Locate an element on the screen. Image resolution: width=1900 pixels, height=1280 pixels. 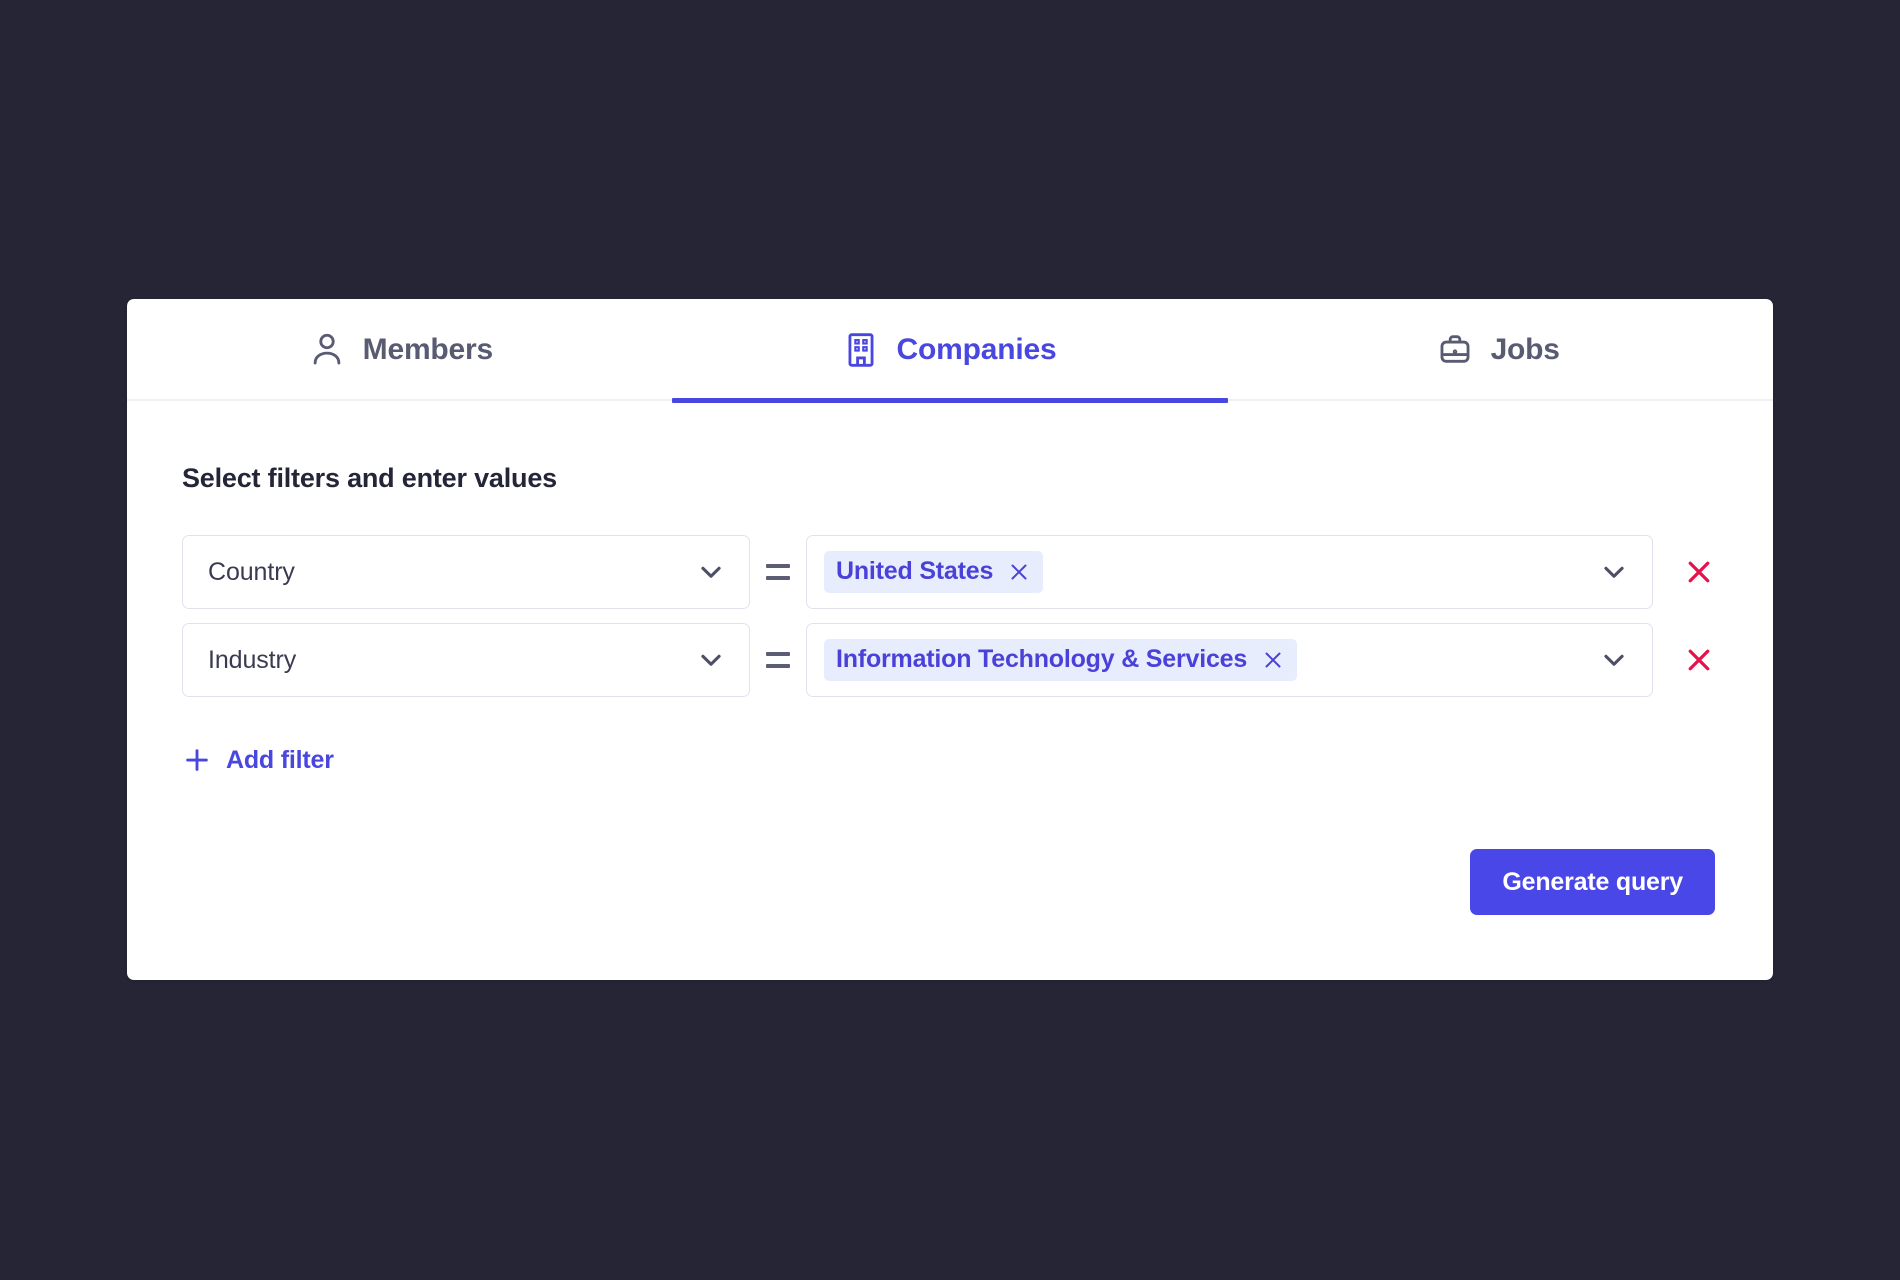
filter-field-select-industry: Industry is located at coordinates (466, 660).